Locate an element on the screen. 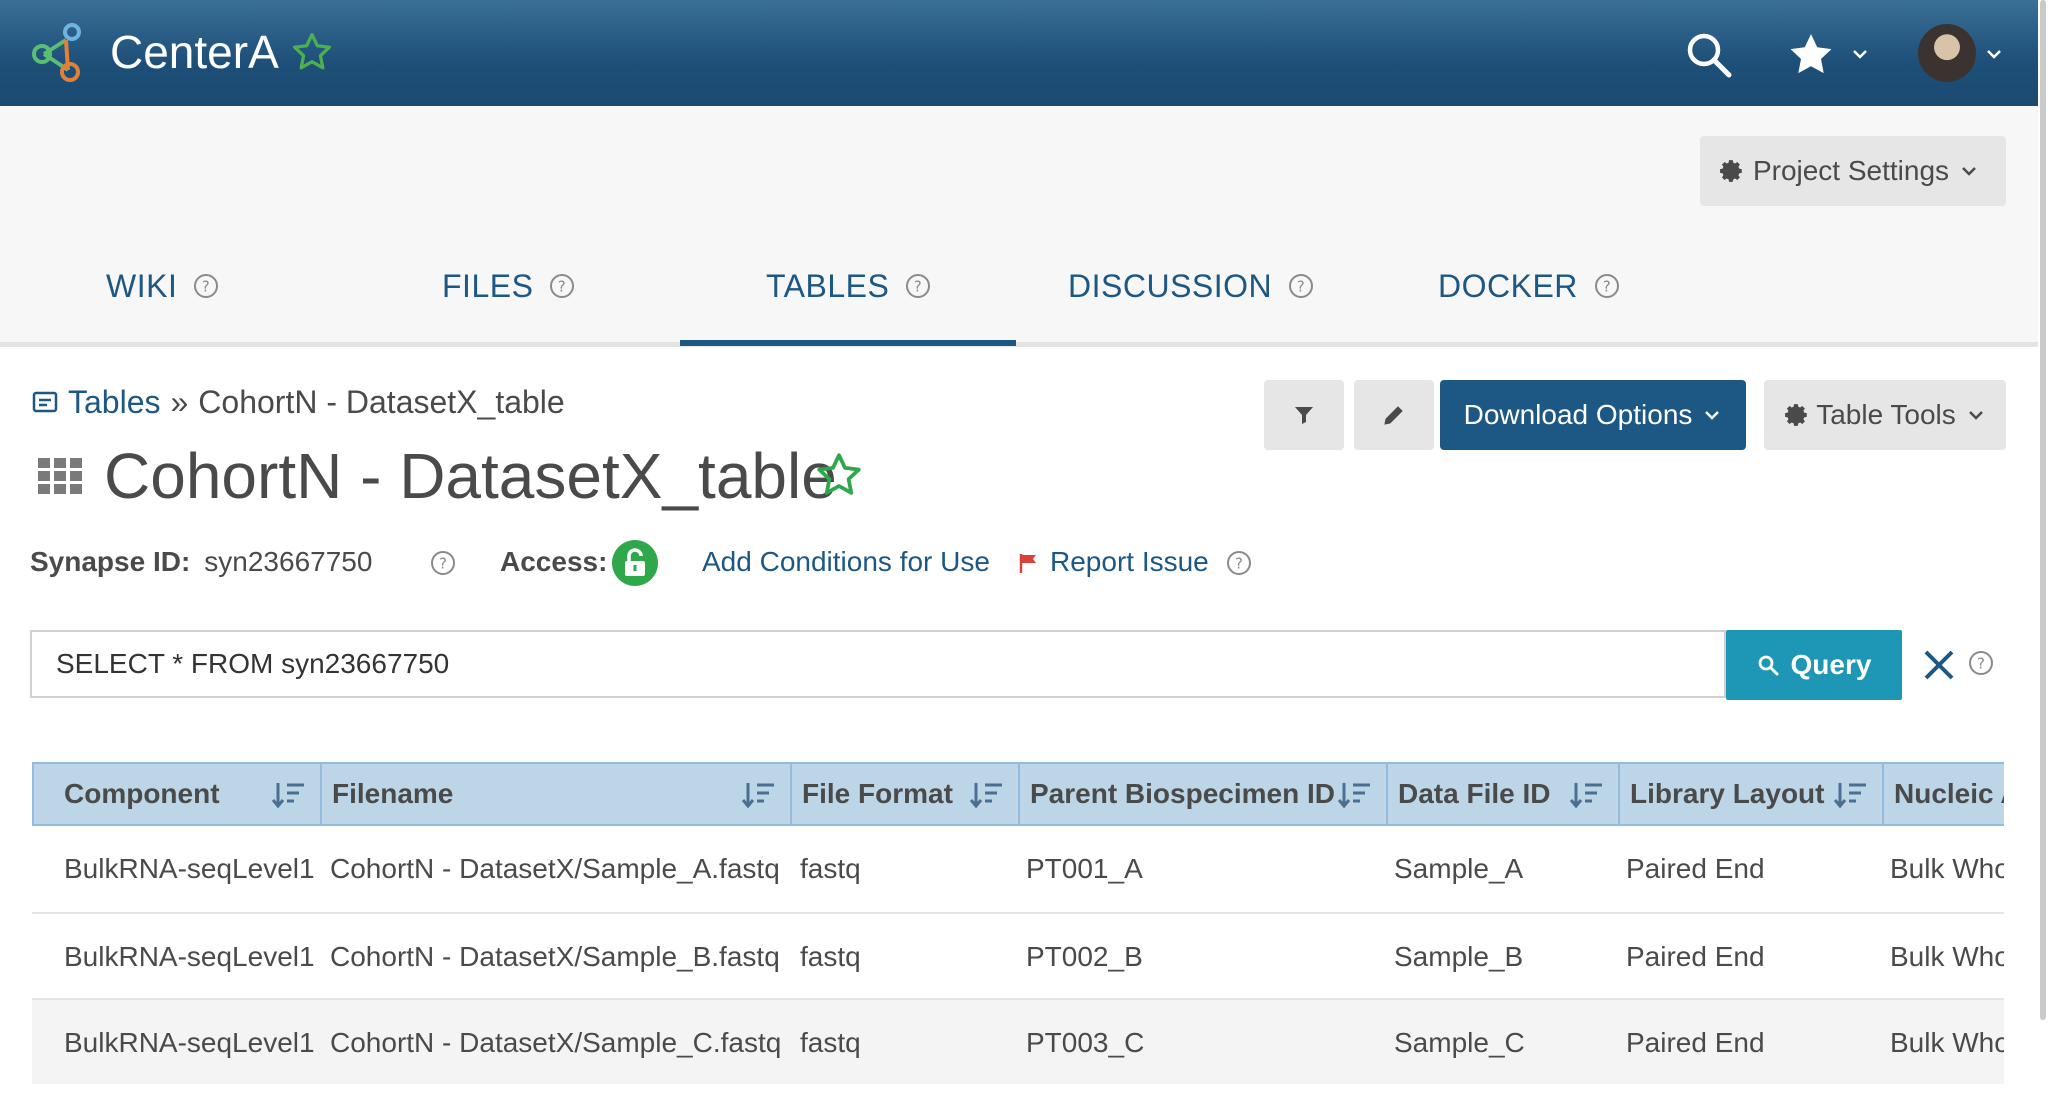  column-header-label: File Format is located at coordinates (877, 793).